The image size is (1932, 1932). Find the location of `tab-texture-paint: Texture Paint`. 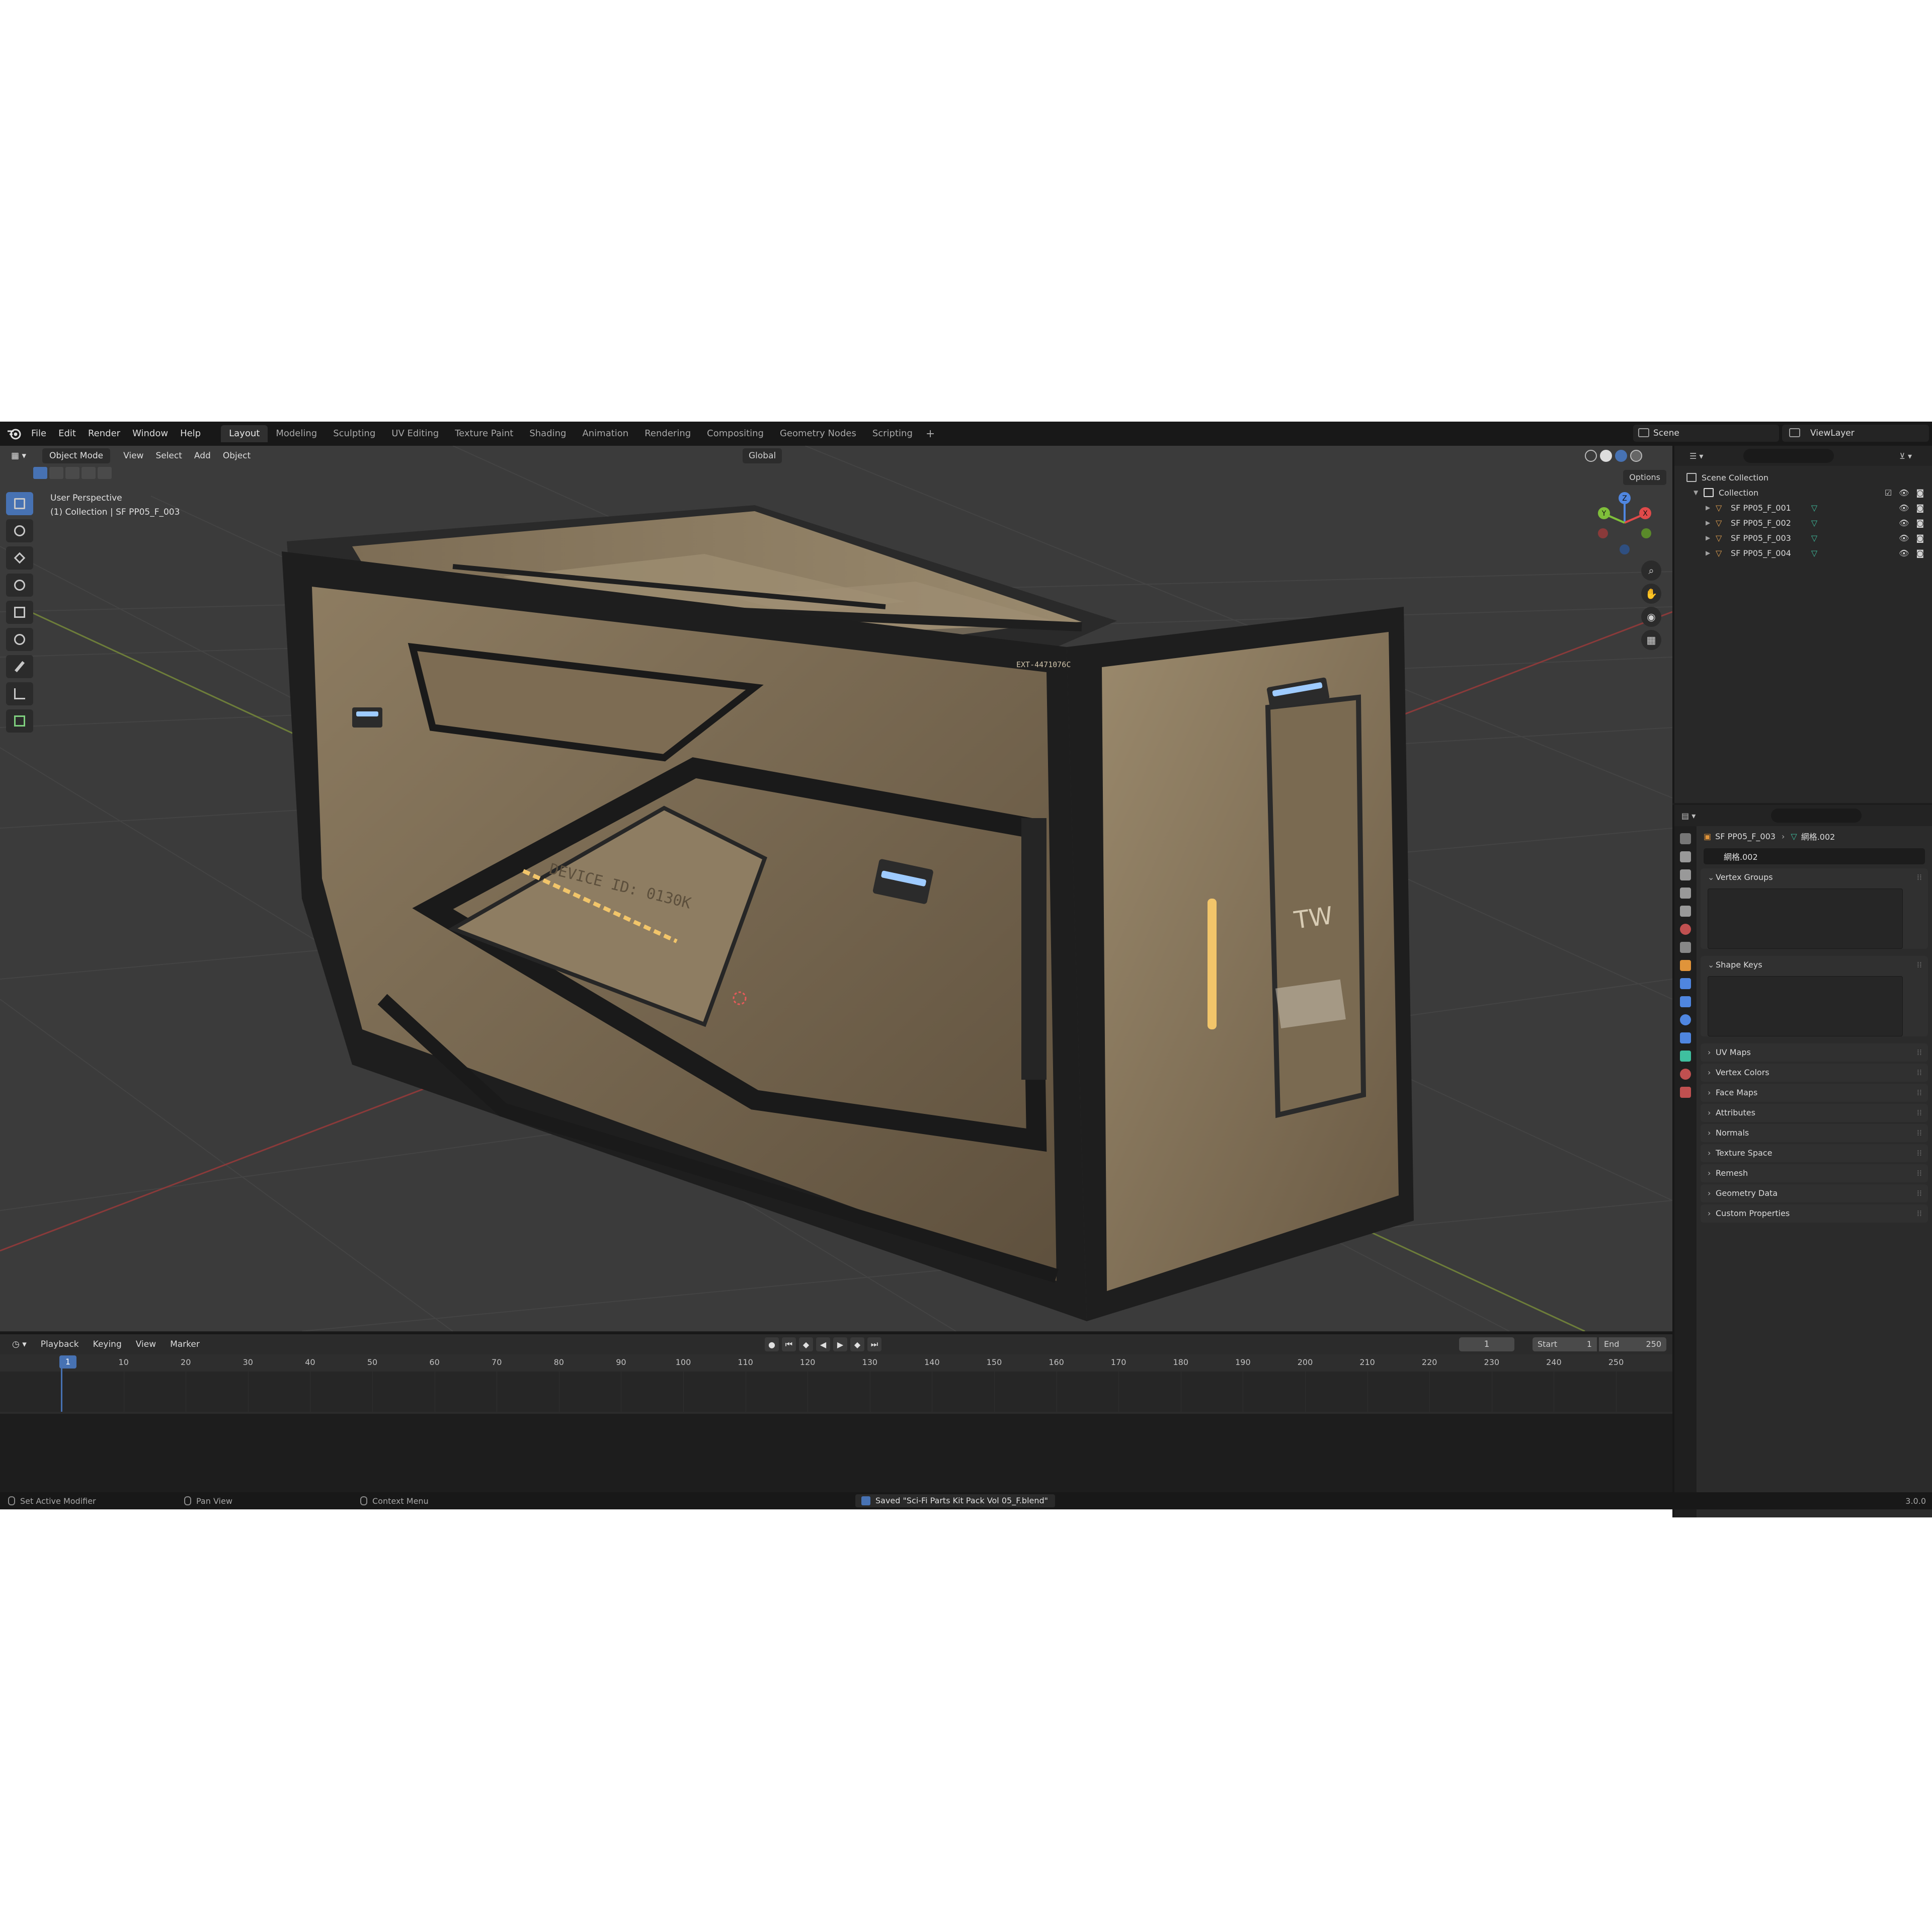

tab-texture-paint: Texture Paint is located at coordinates (484, 434).